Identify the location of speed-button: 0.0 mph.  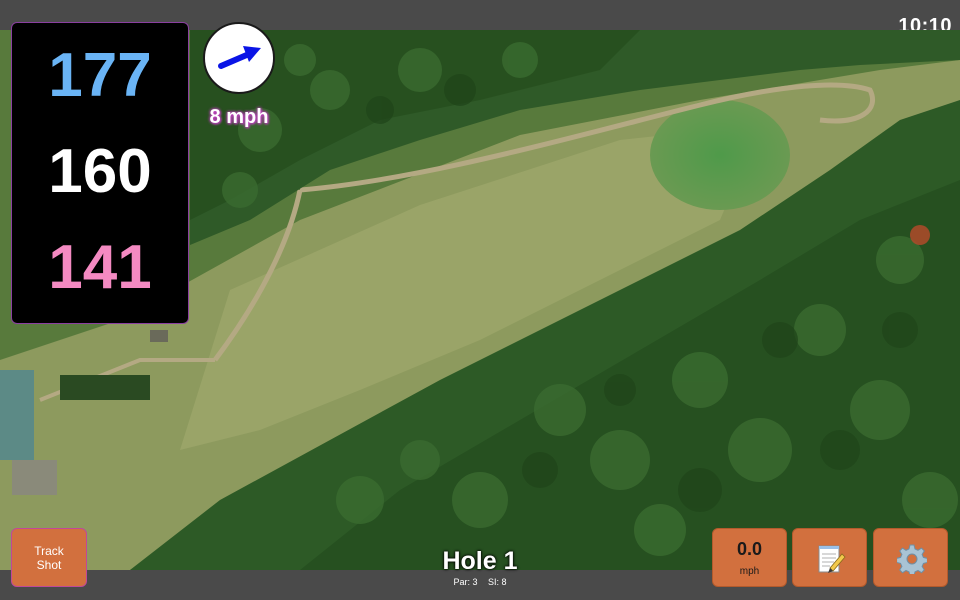
(749, 557).